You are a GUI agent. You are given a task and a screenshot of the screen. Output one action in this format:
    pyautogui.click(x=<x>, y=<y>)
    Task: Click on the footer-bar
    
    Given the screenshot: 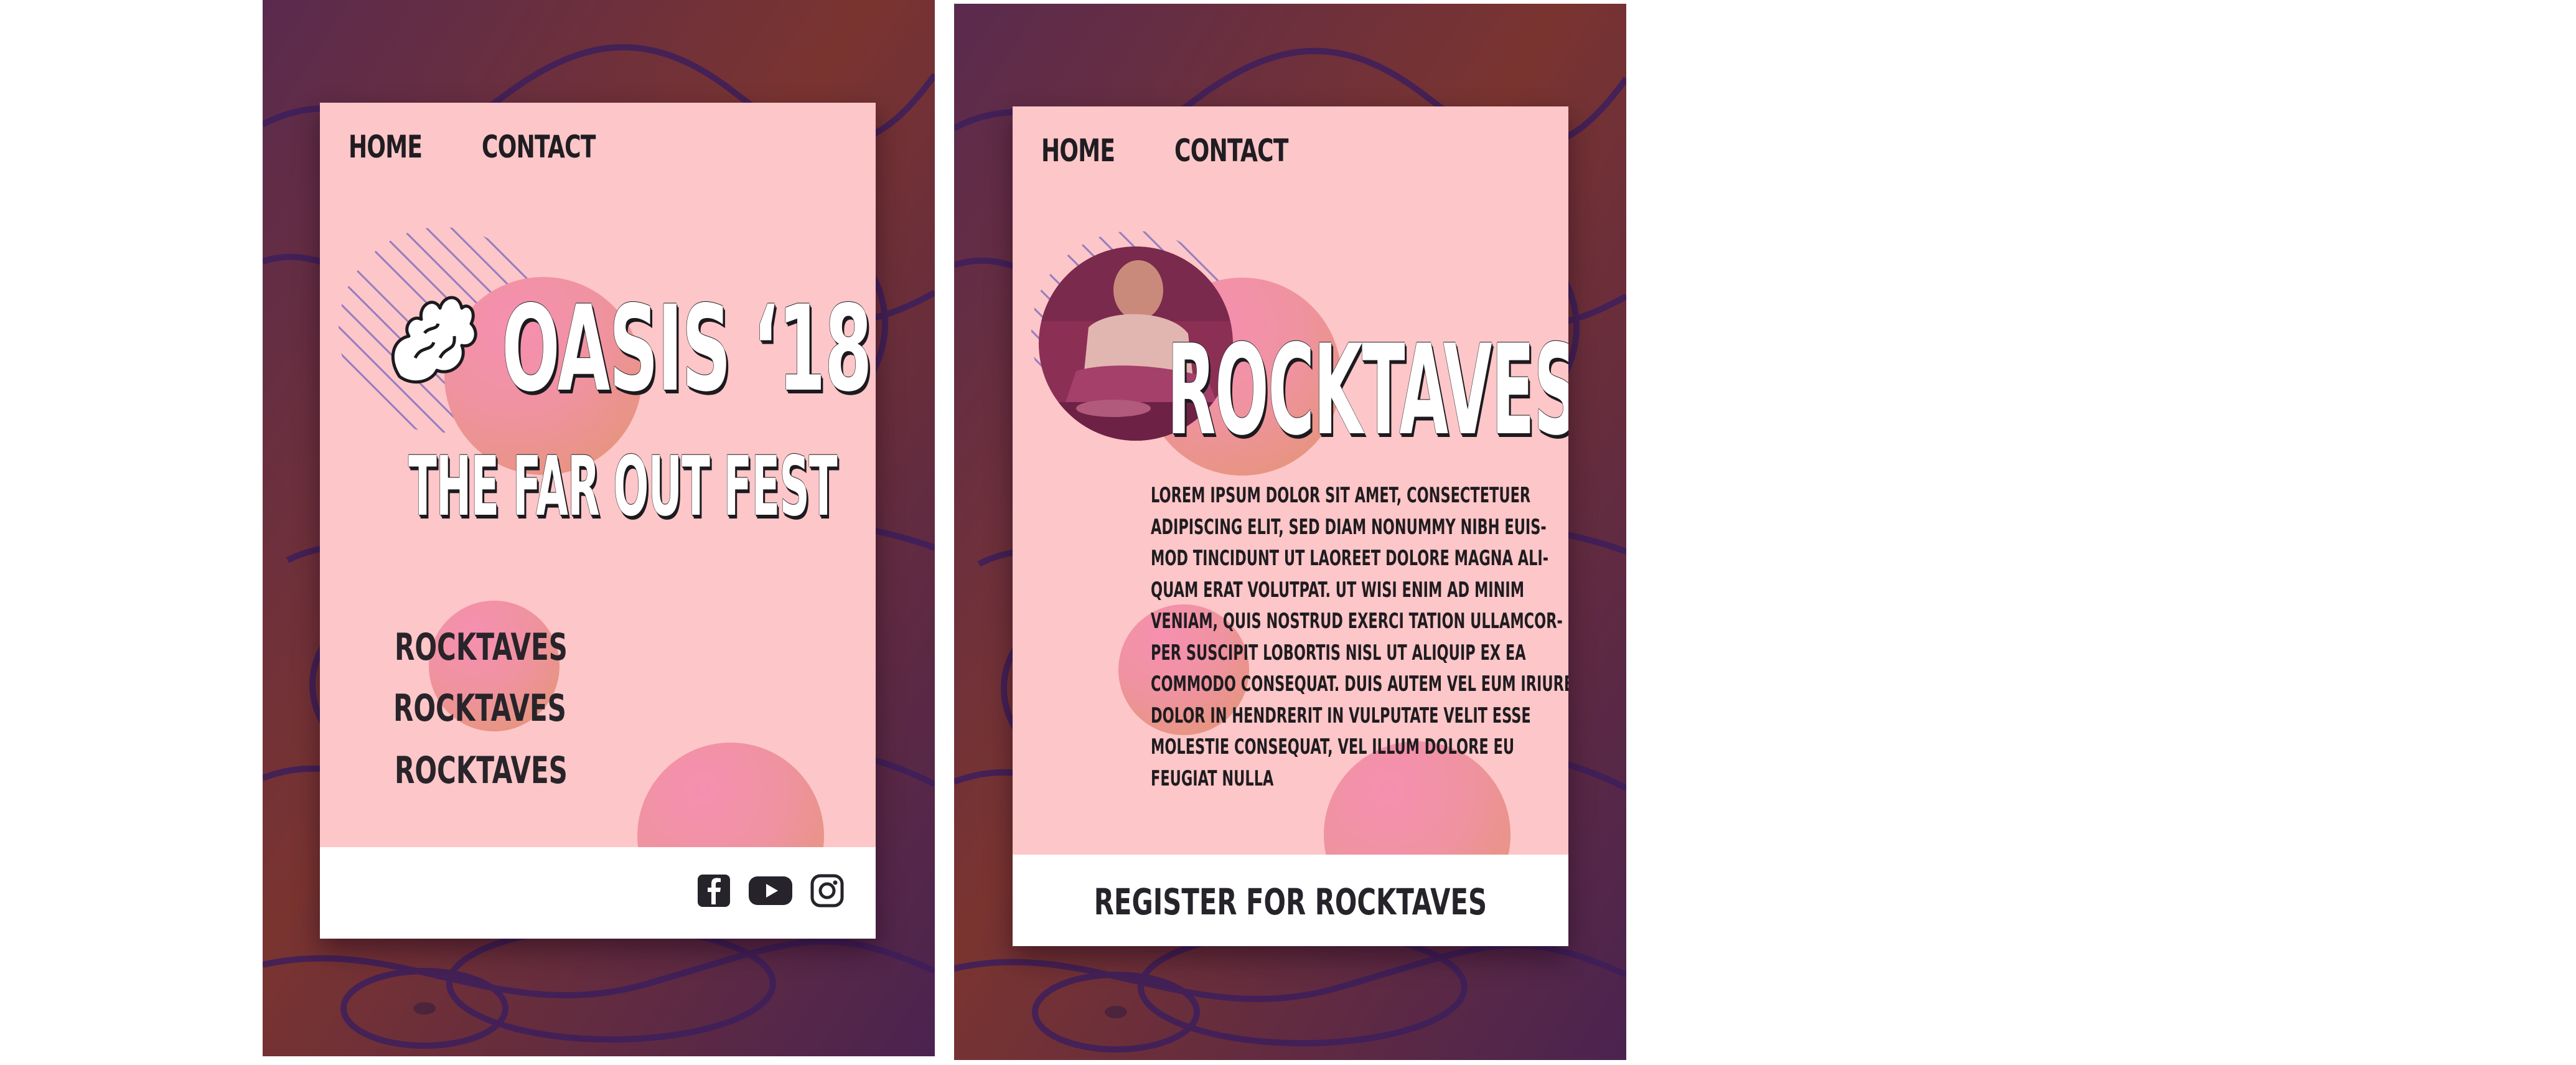 What is the action you would take?
    pyautogui.click(x=598, y=893)
    